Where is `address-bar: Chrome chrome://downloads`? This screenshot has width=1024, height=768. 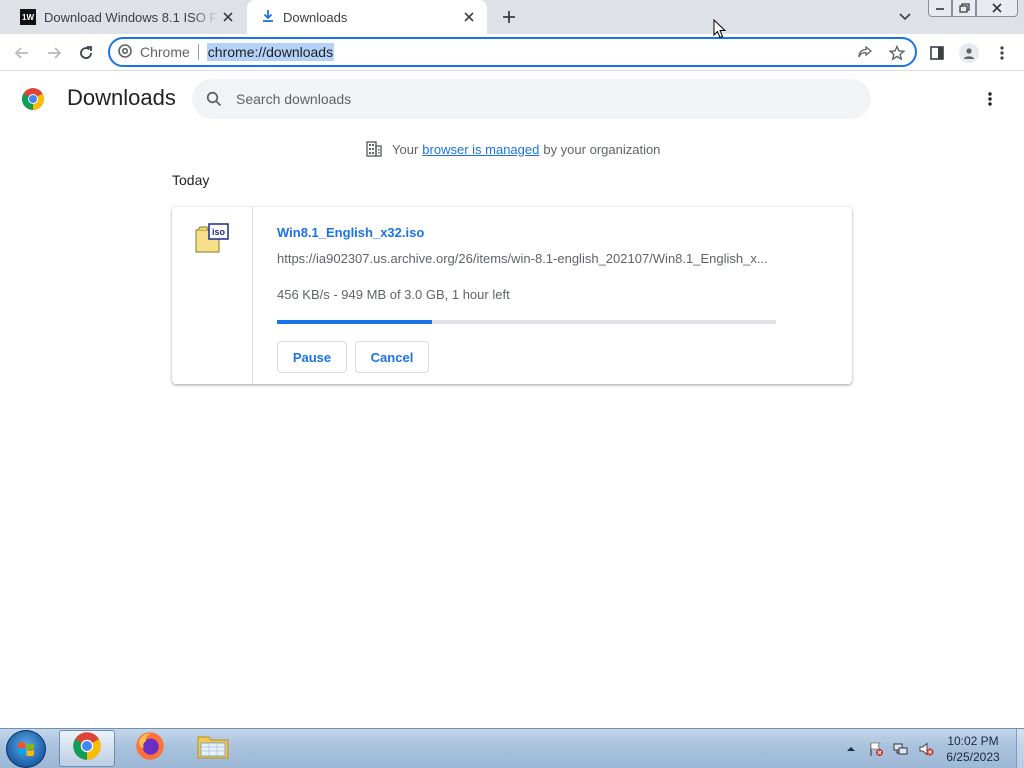
address-bar: Chrome chrome://downloads is located at coordinates (512, 52).